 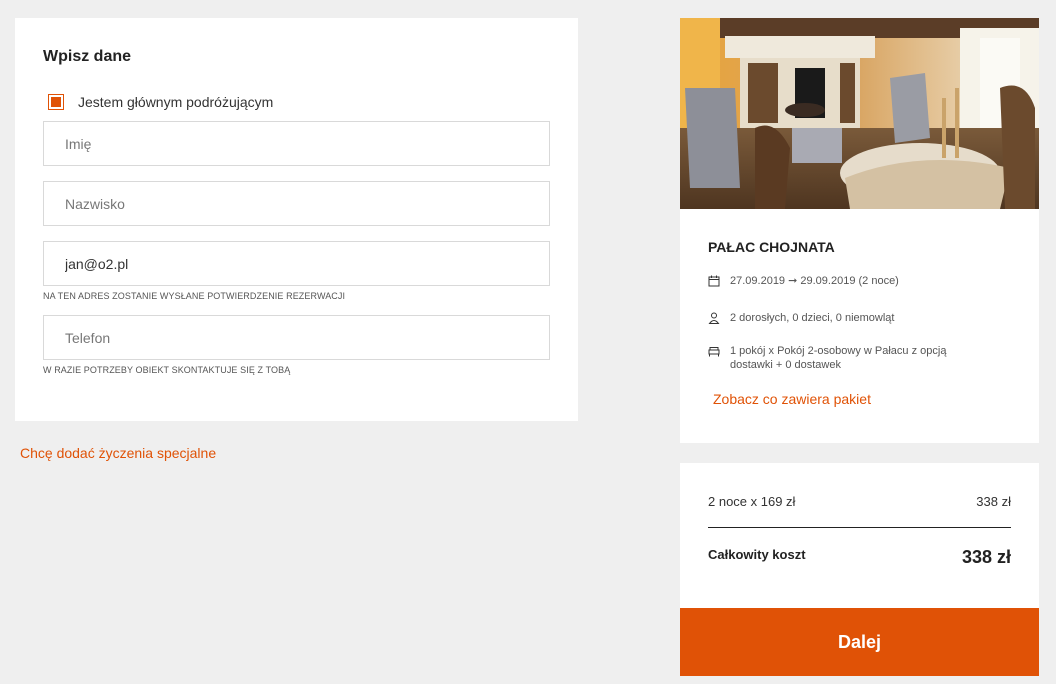 I want to click on last-name-field, so click(x=296, y=203).